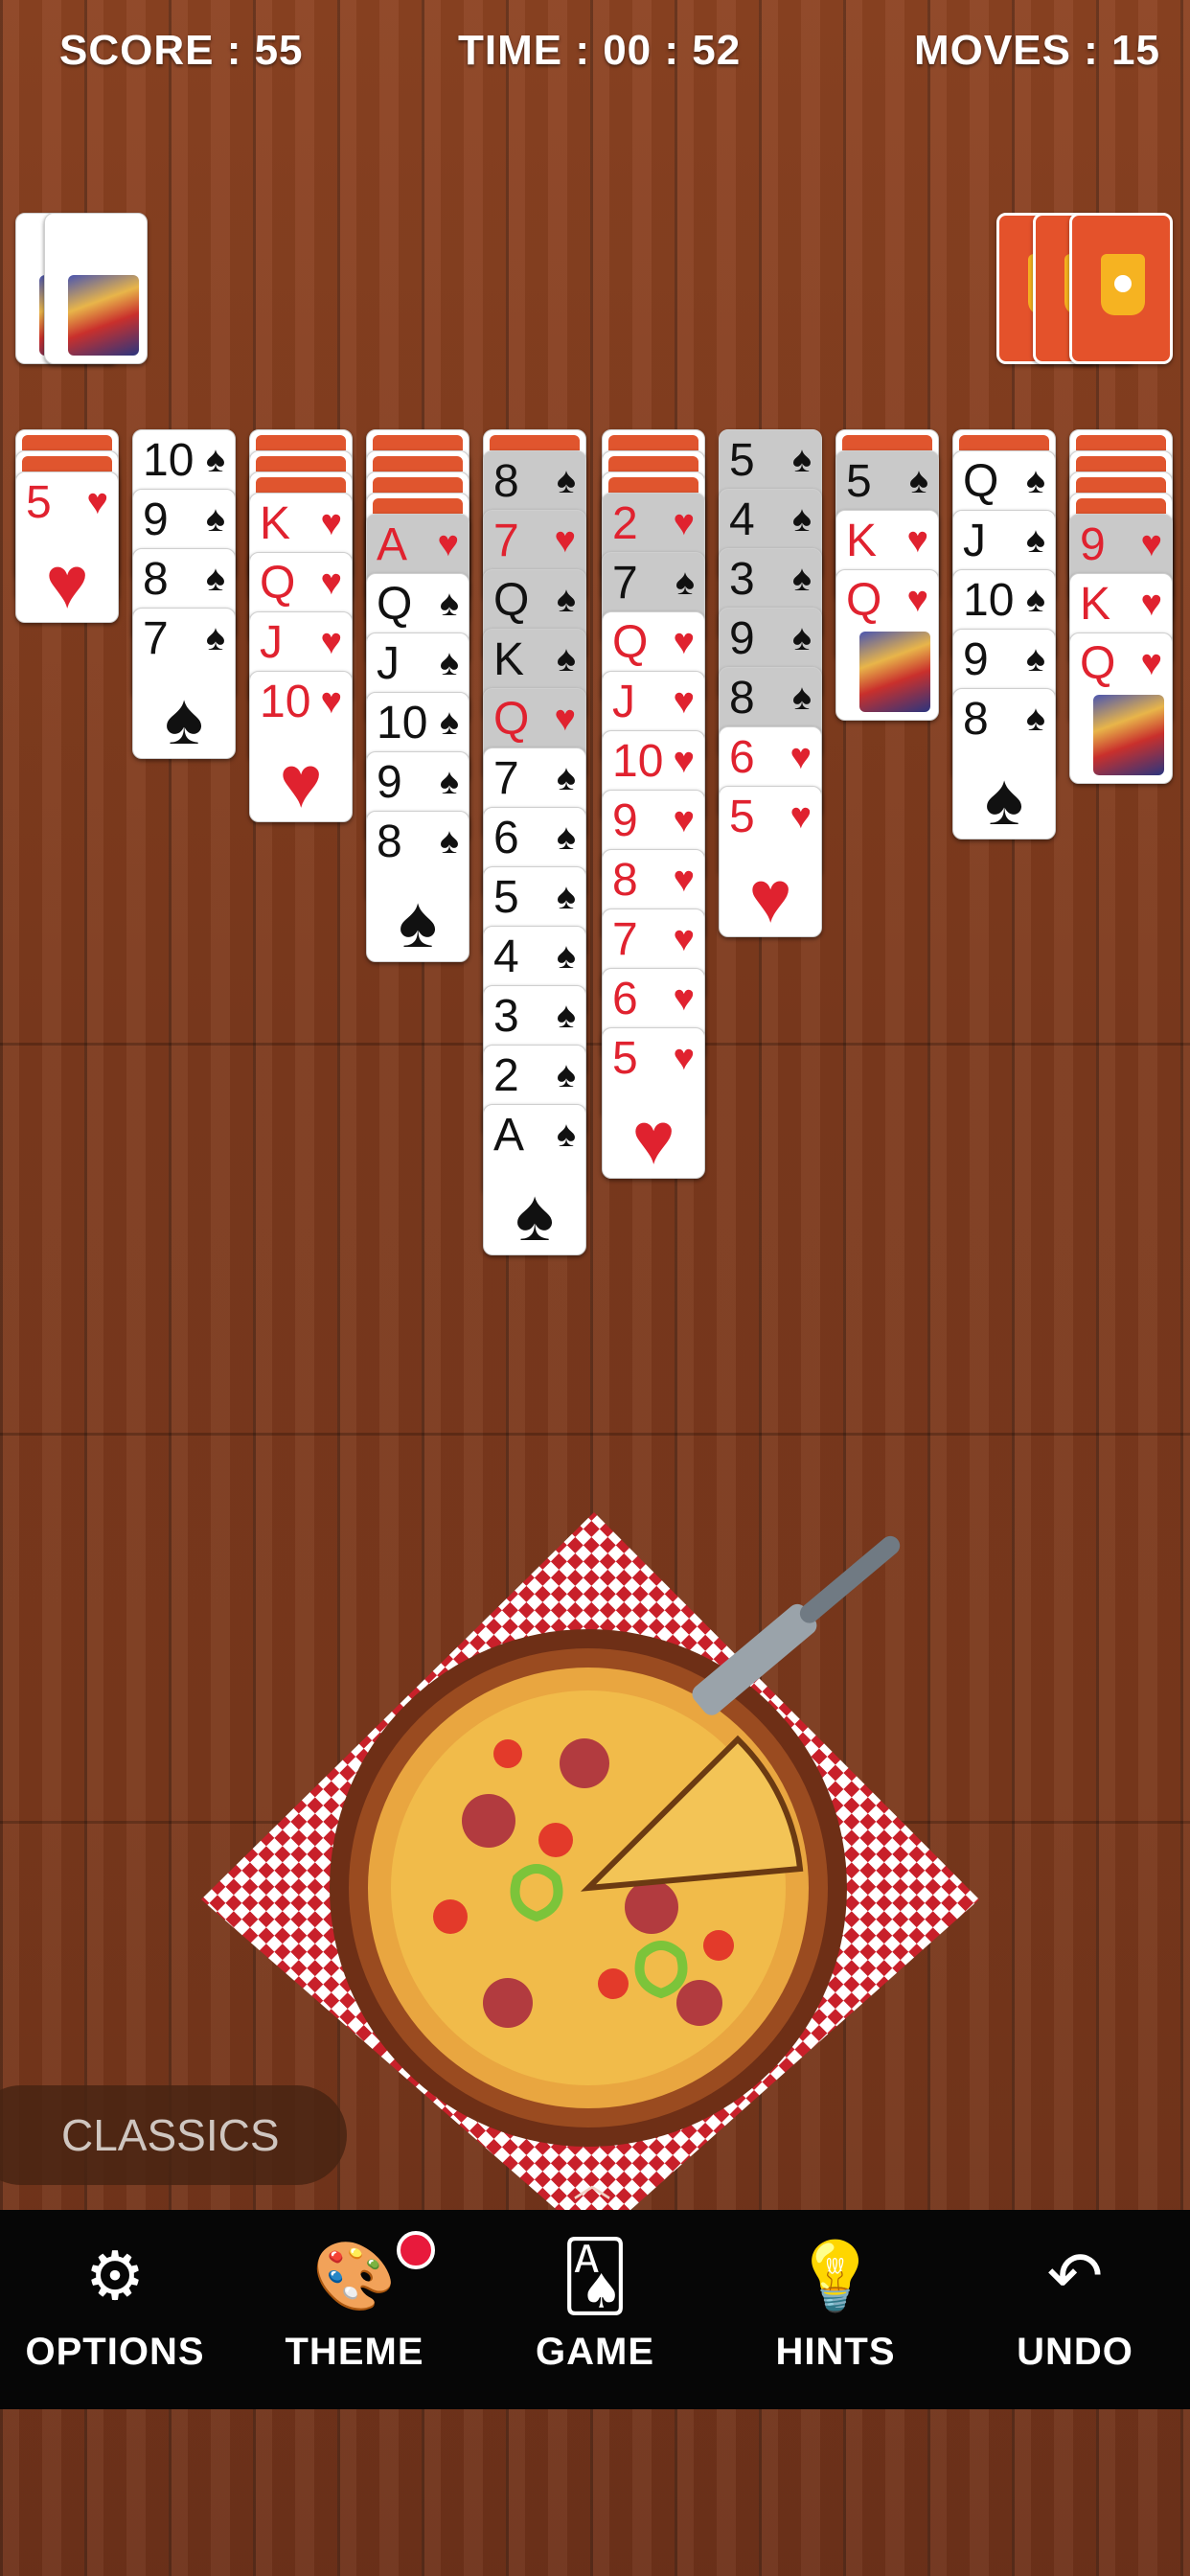  What do you see at coordinates (742, 519) in the screenshot?
I see `card-rank: 4` at bounding box center [742, 519].